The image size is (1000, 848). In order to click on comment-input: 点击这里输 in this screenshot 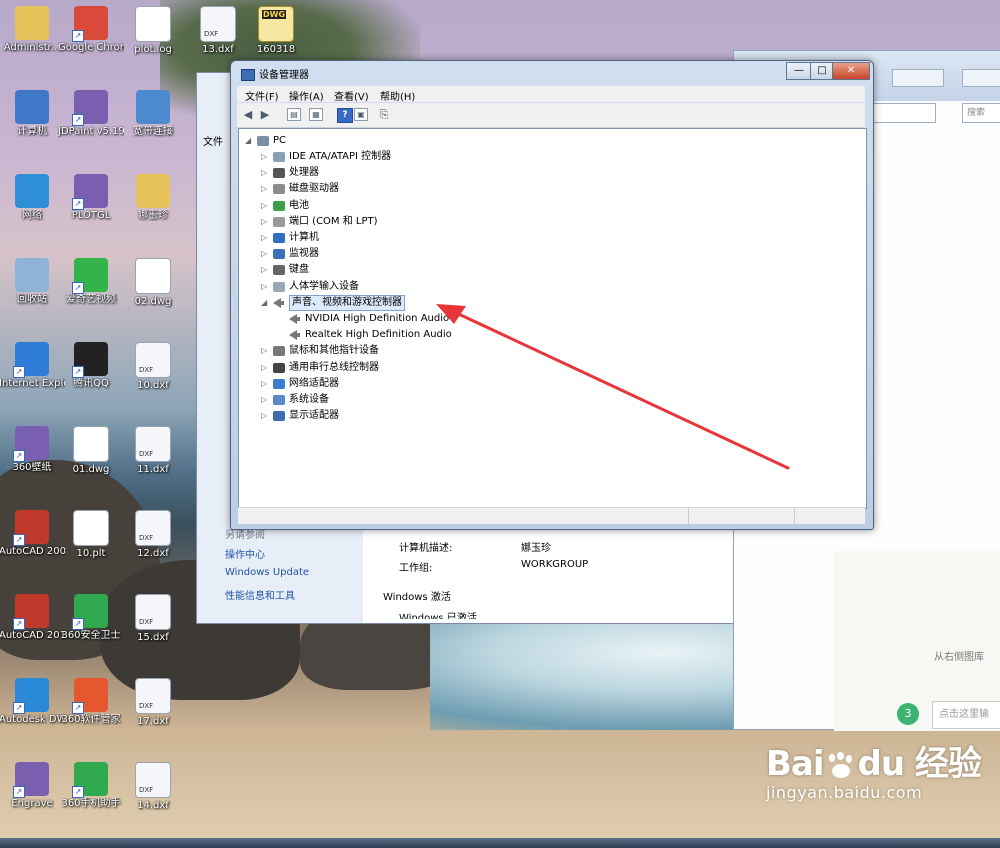, I will do `click(966, 715)`.